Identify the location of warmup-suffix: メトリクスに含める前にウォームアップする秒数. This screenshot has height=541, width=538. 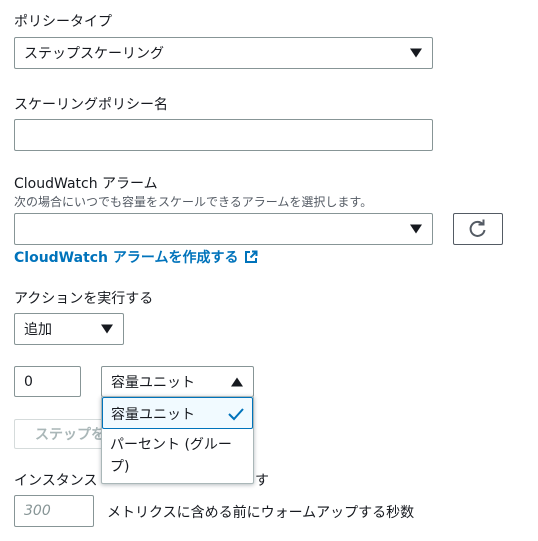
(261, 513).